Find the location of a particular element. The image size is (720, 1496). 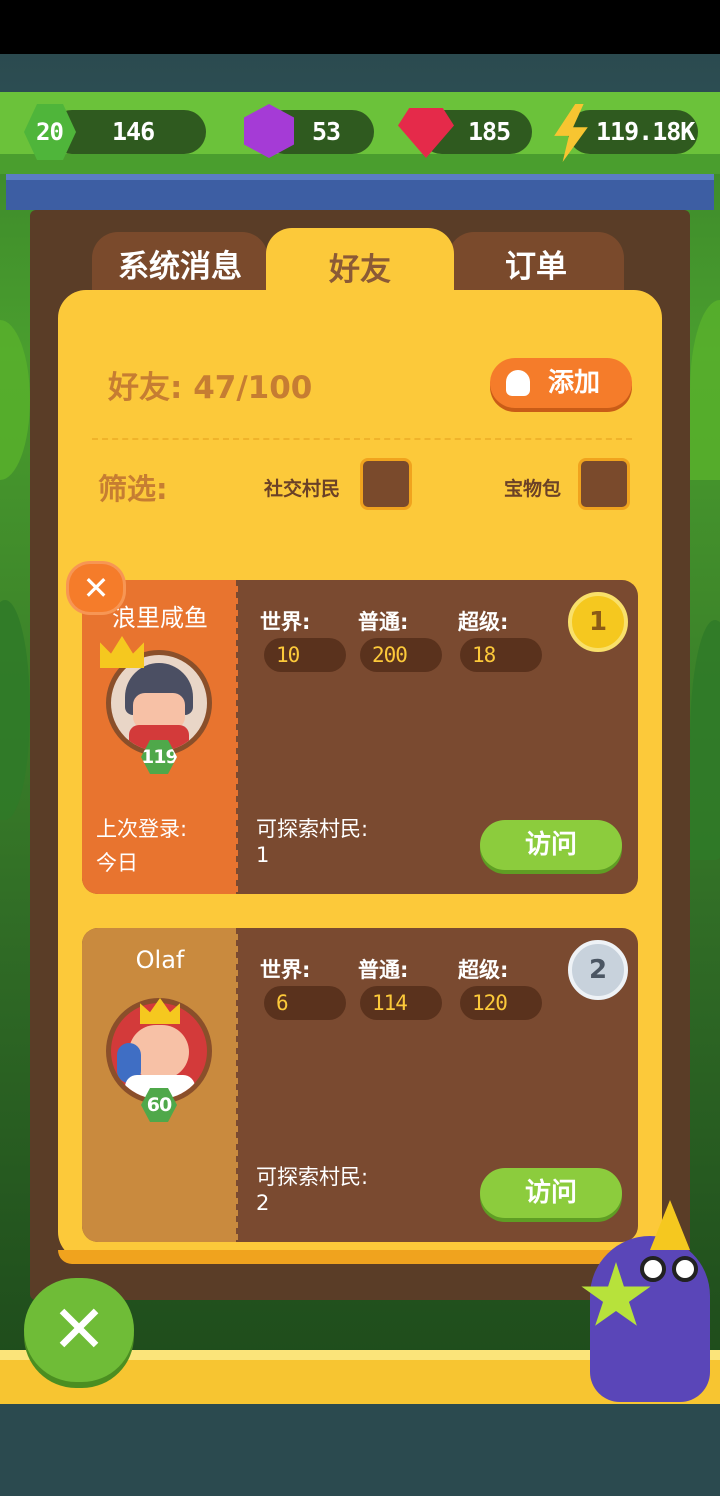

normal-value: 200 is located at coordinates (401, 655).